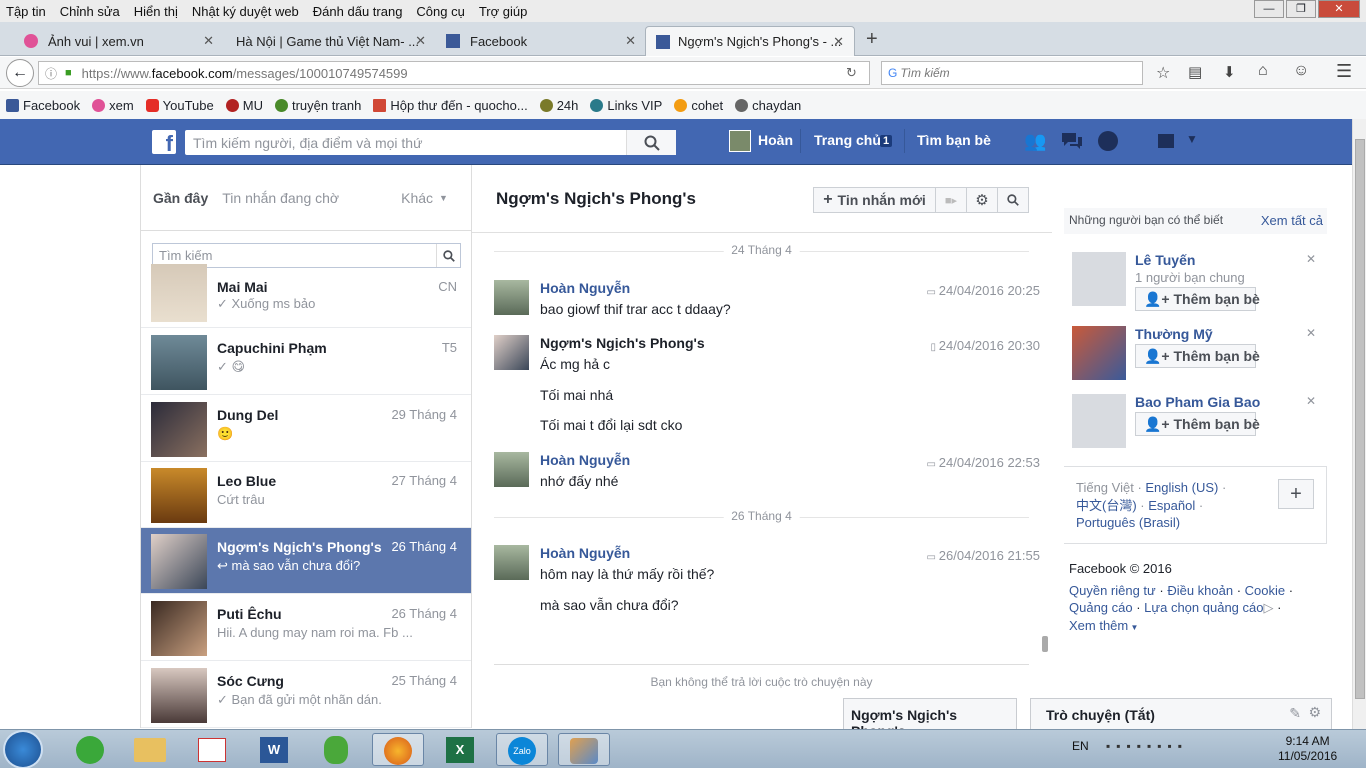 Image resolution: width=1366 pixels, height=768 pixels. What do you see at coordinates (1112, 590) in the screenshot?
I see `privacy-link: Quyền riêng tư` at bounding box center [1112, 590].